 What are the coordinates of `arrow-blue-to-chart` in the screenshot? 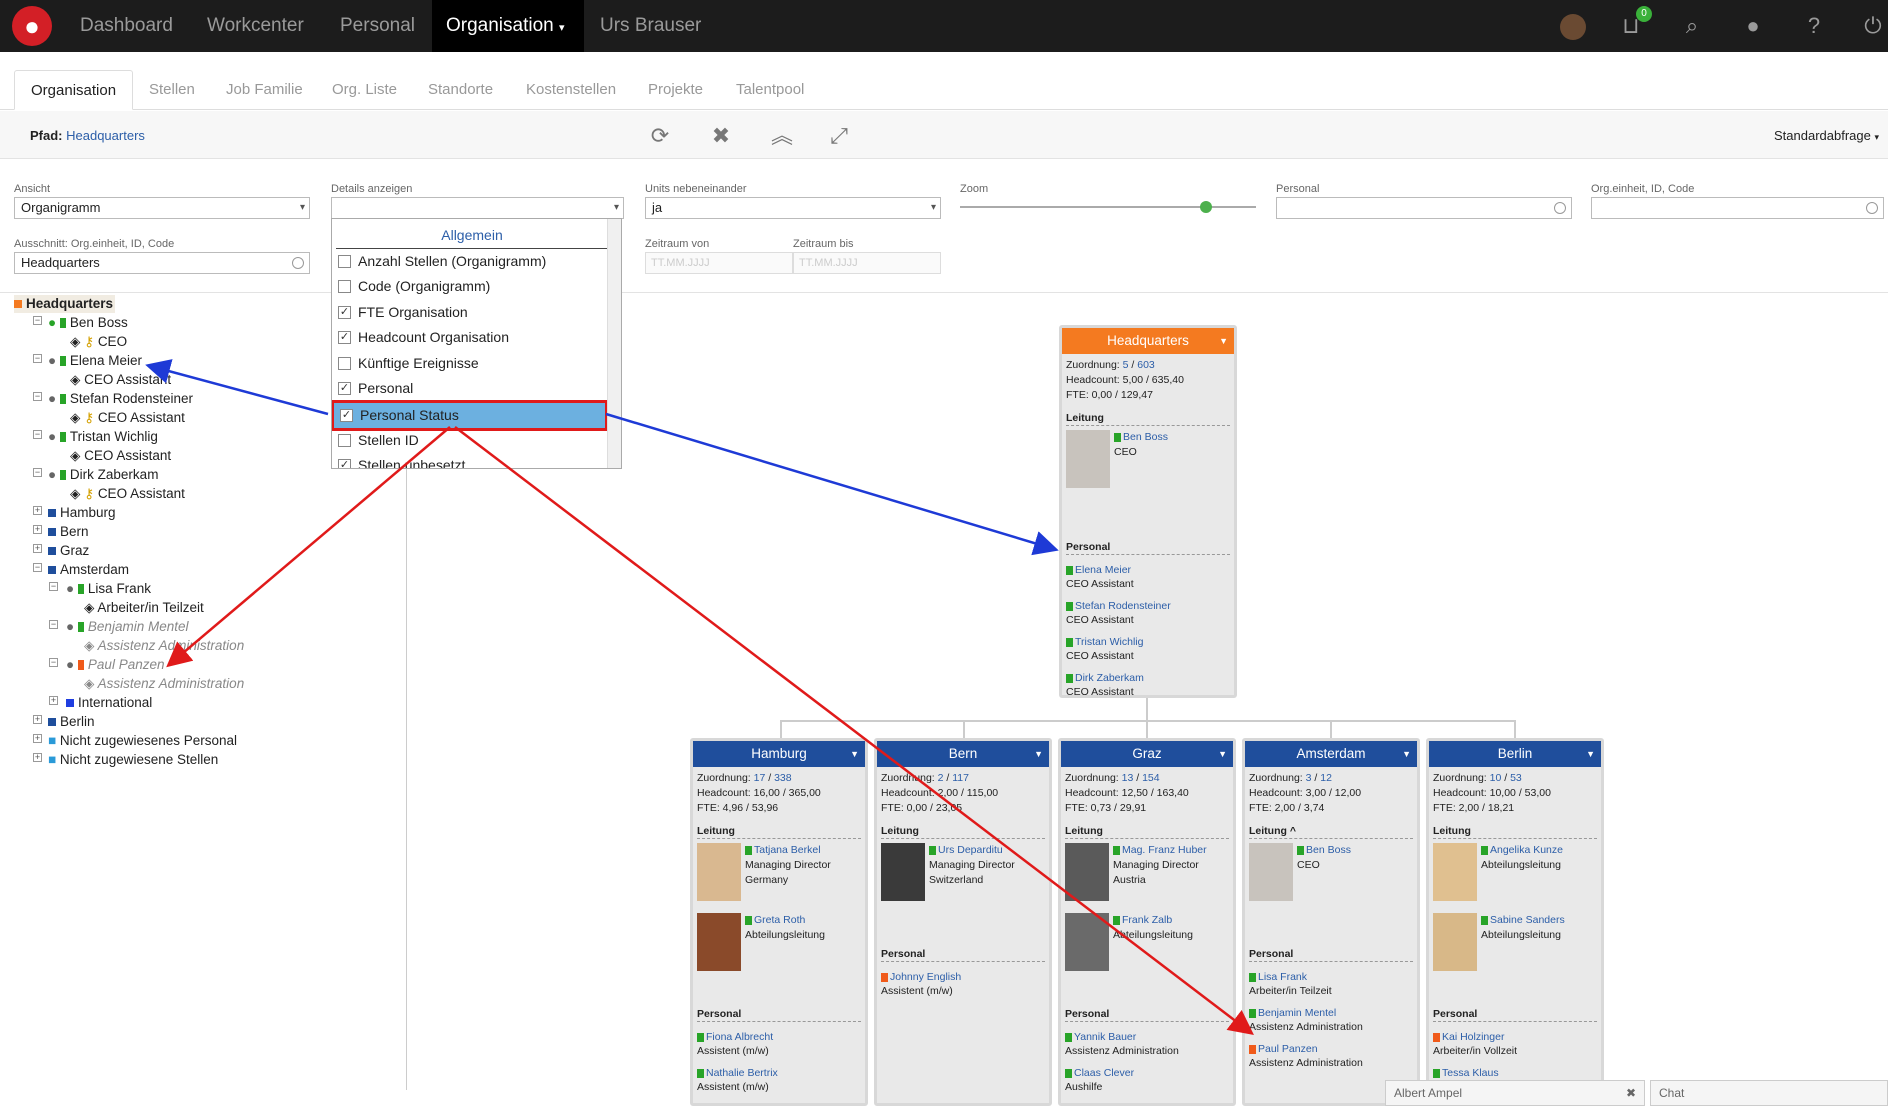 It's located at (832, 484).